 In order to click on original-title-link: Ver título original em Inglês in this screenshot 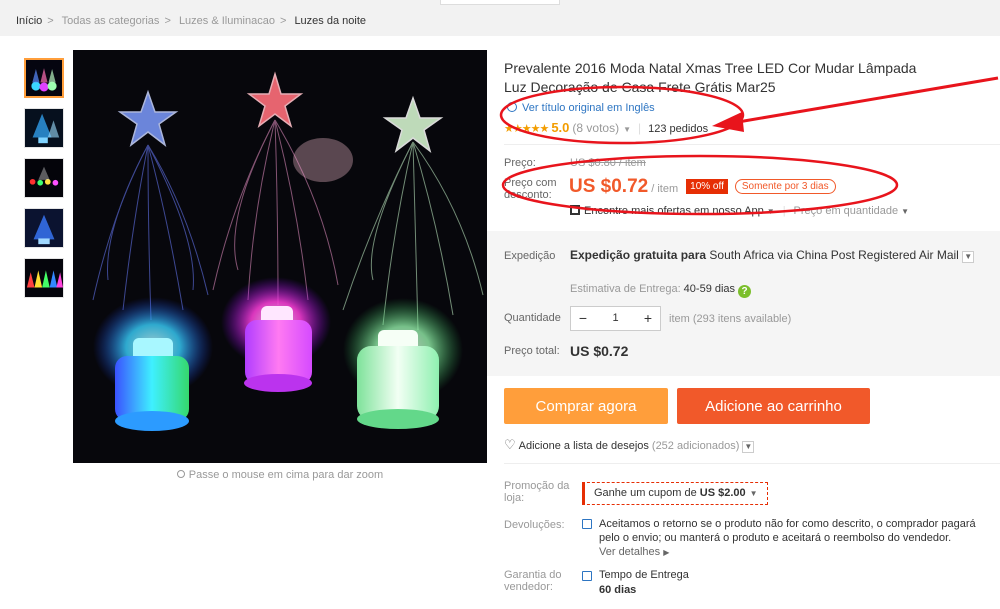, I will do `click(581, 108)`.